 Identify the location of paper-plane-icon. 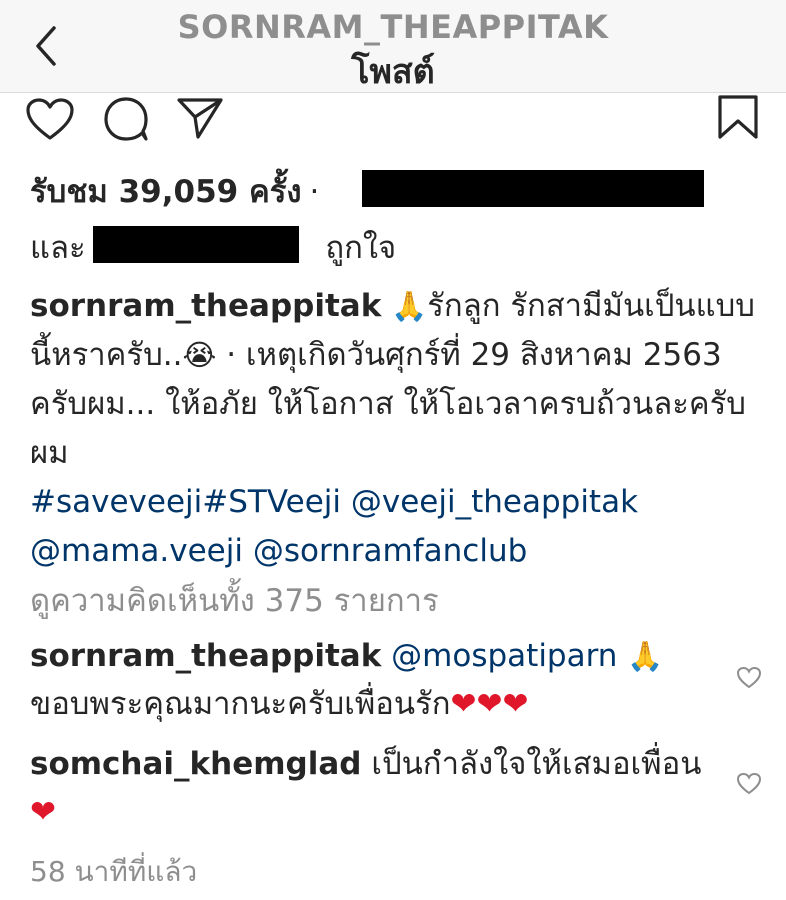
(200, 118).